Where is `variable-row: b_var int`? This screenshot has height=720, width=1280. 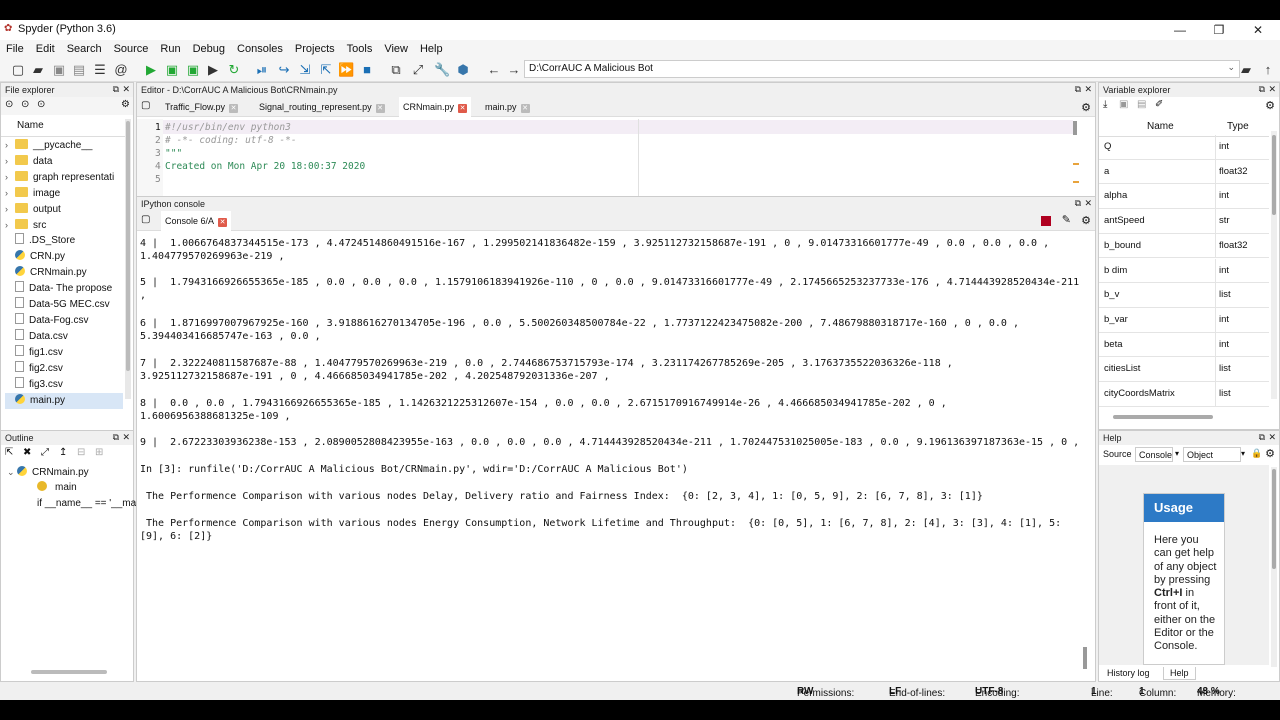
variable-row: b_var int is located at coordinates (1184, 320).